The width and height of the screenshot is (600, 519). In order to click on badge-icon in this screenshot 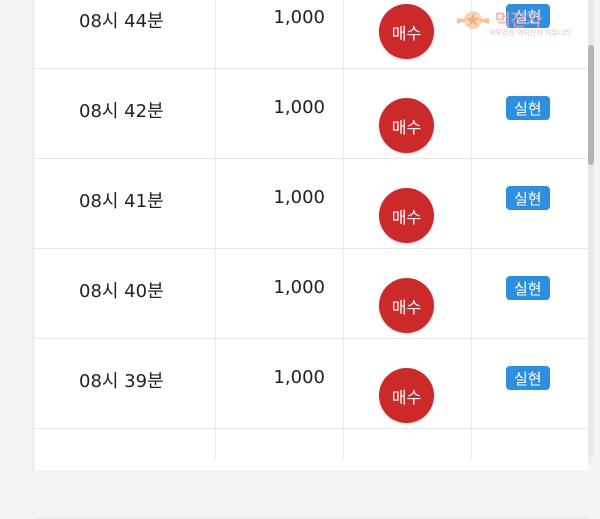, I will do `click(473, 20)`.